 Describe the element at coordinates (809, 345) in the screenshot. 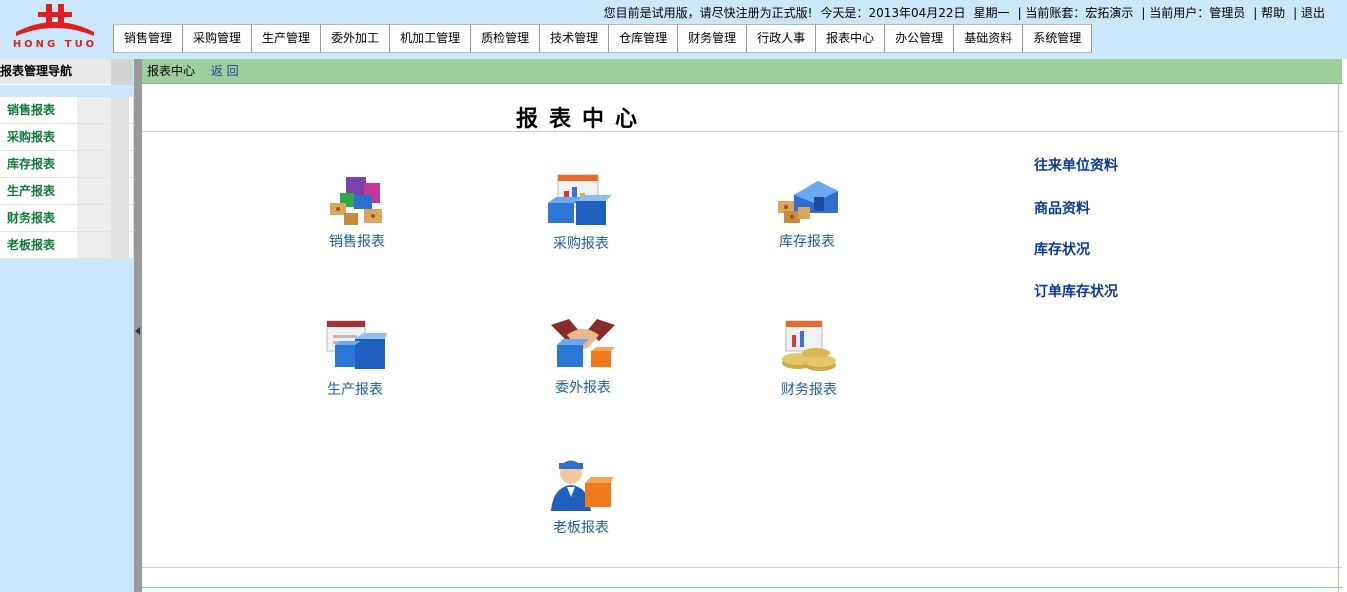

I see `coins-icon` at that location.